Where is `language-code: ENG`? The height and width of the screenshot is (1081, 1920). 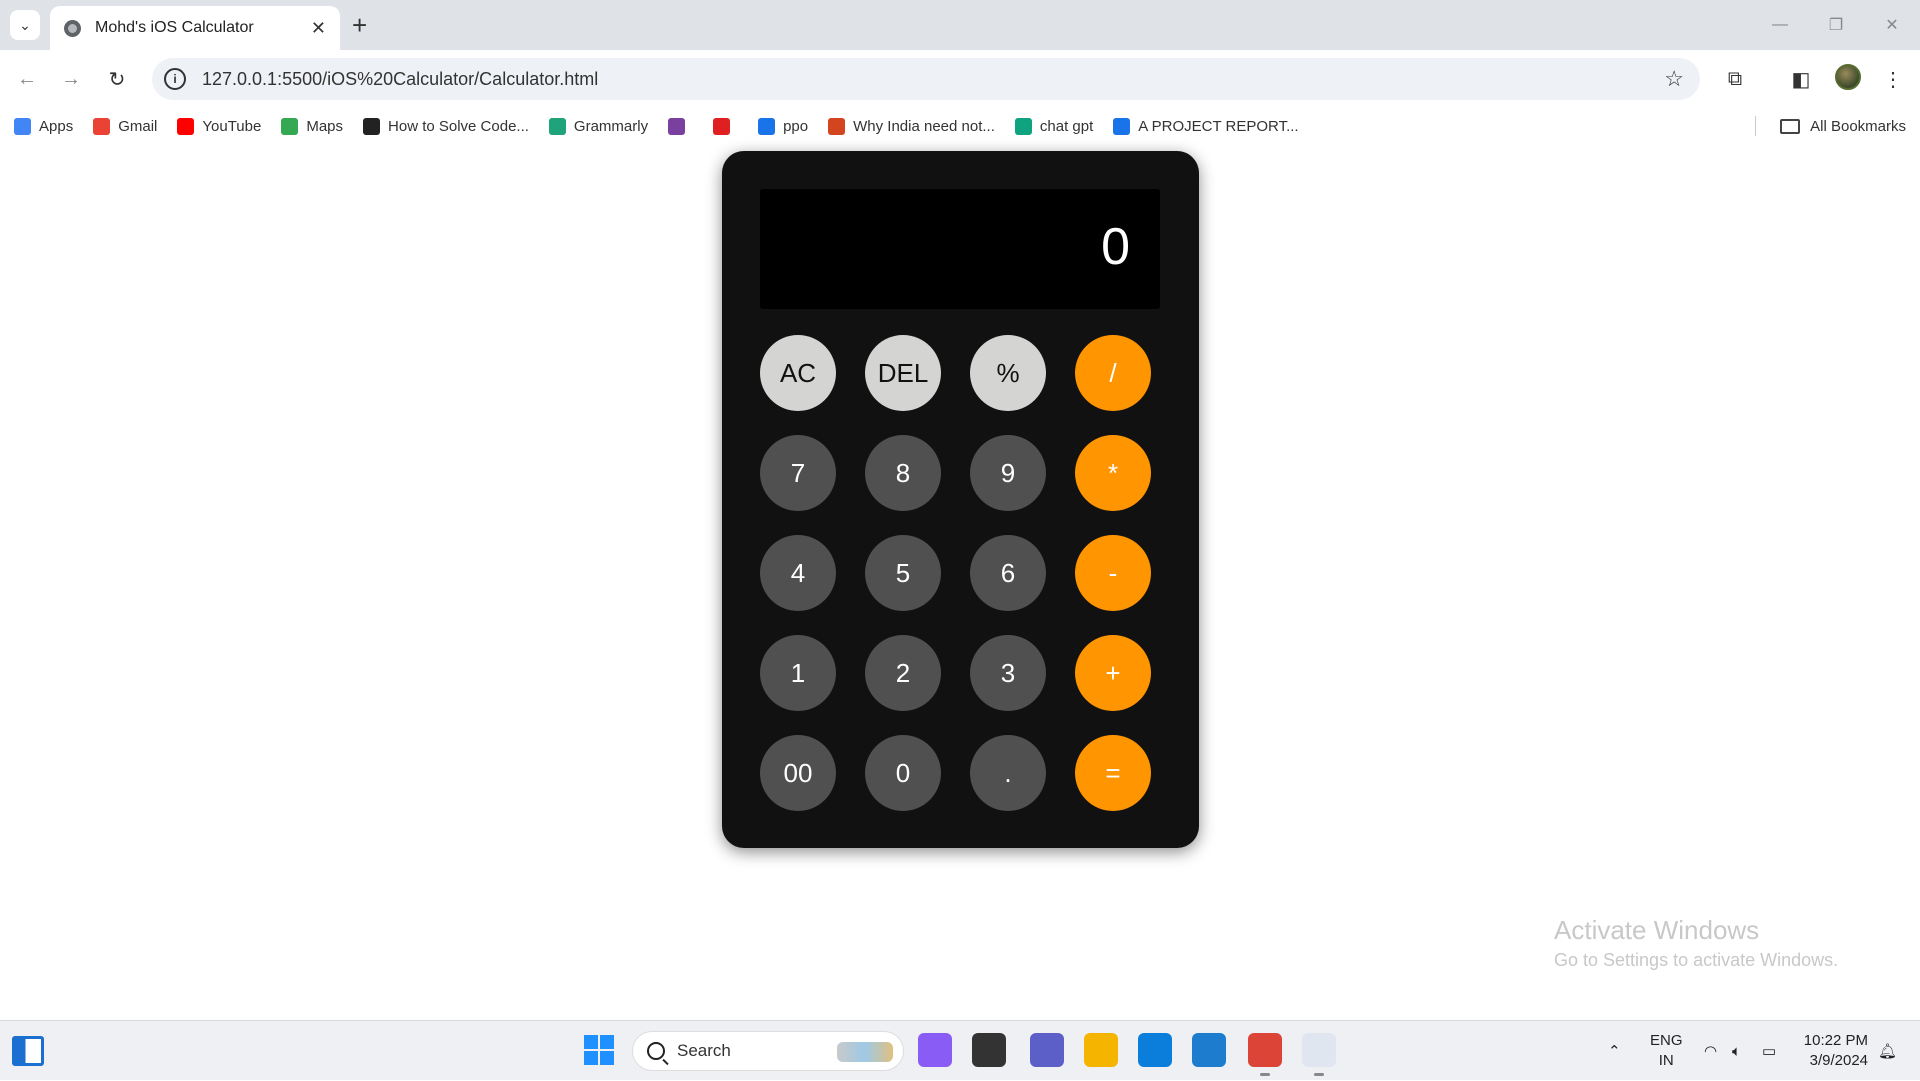 language-code: ENG is located at coordinates (1666, 1040).